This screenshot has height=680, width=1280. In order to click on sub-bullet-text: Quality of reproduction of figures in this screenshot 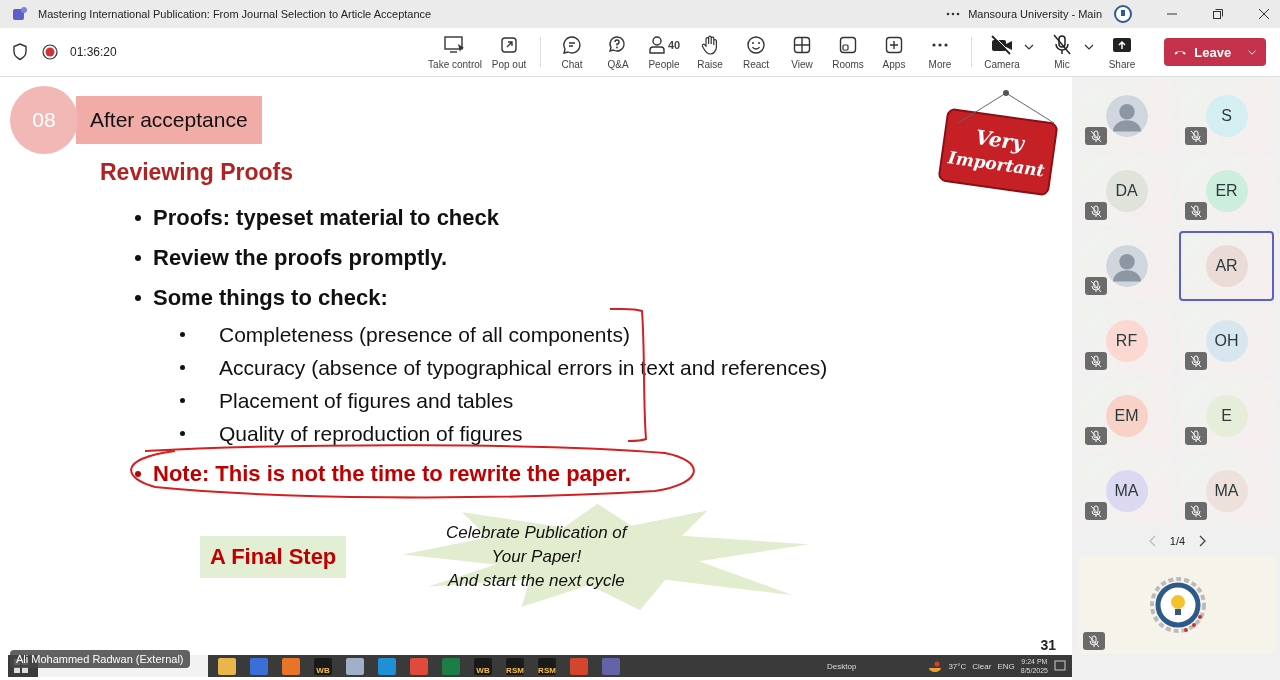, I will do `click(371, 433)`.